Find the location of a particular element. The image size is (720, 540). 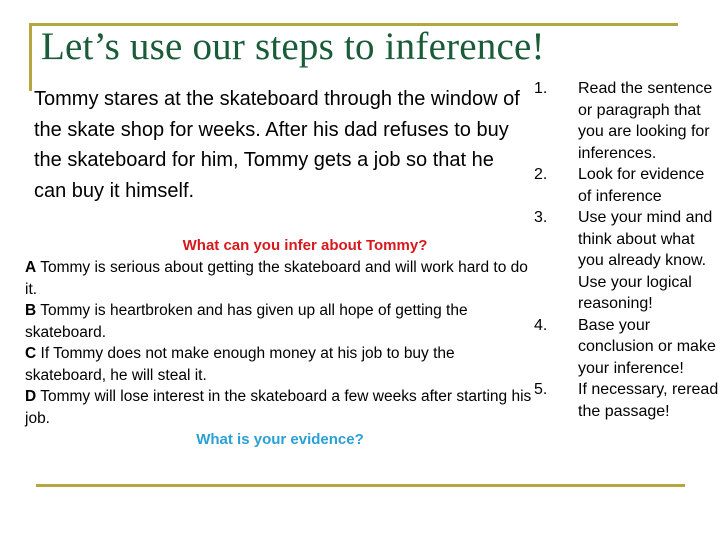

step-number: 4. is located at coordinates (541, 325).